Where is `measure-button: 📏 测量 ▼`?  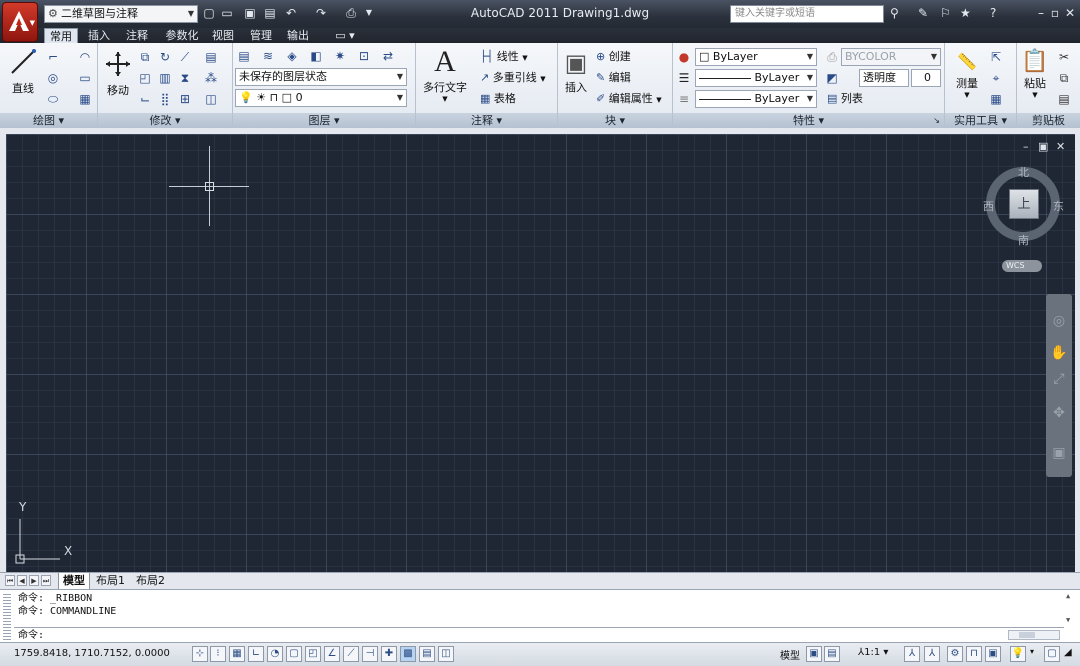 measure-button: 📏 测量 ▼ is located at coordinates (967, 74).